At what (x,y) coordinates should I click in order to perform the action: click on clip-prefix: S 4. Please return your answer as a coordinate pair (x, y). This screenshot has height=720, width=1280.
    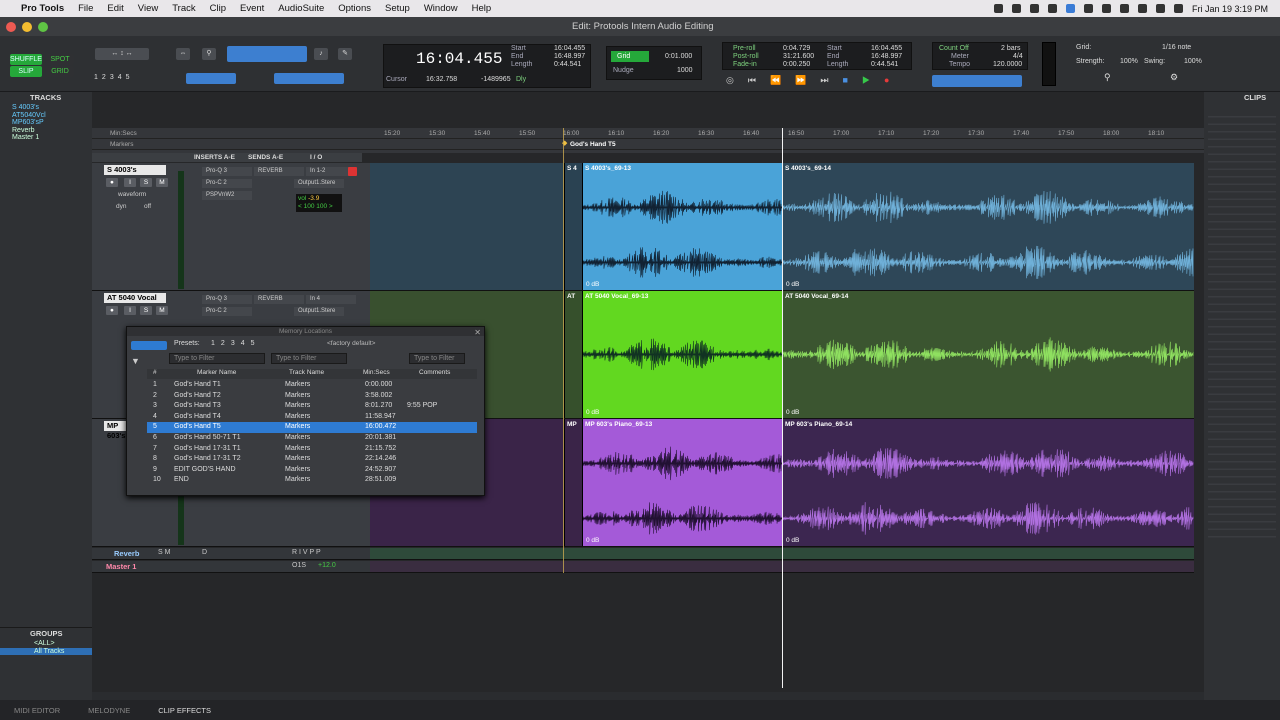
    Looking at the image, I should click on (573, 226).